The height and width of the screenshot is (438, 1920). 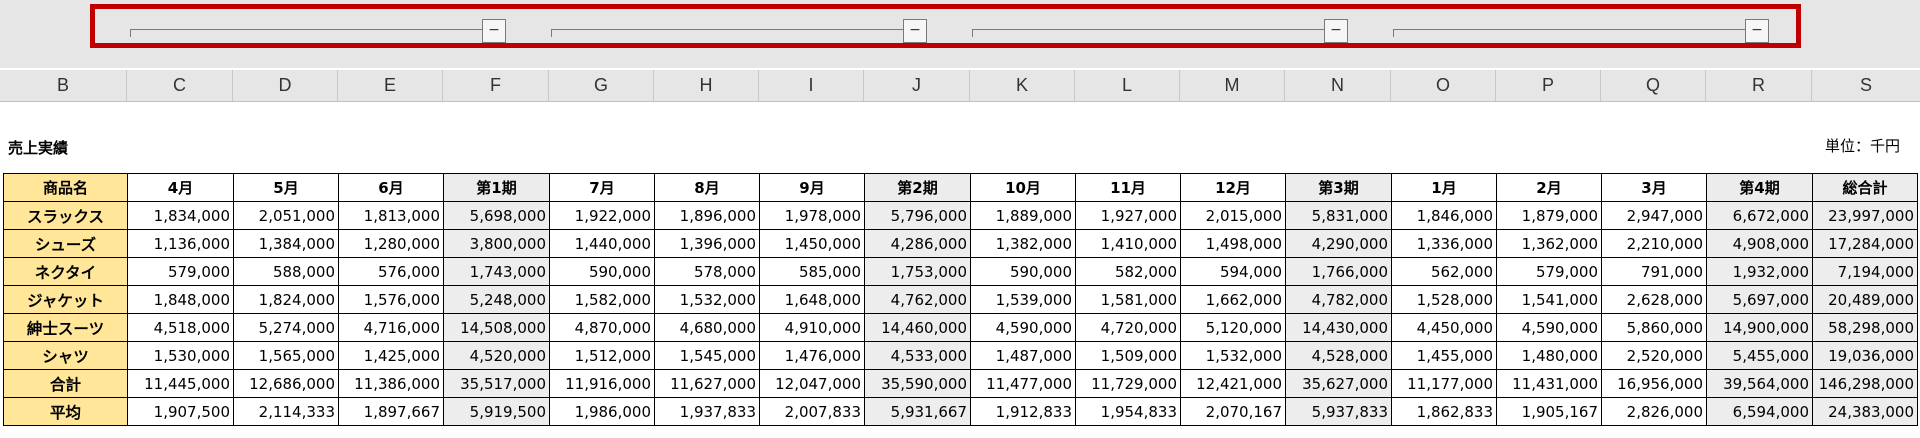 I want to click on value-cell: 1,907,500, so click(x=180, y=411).